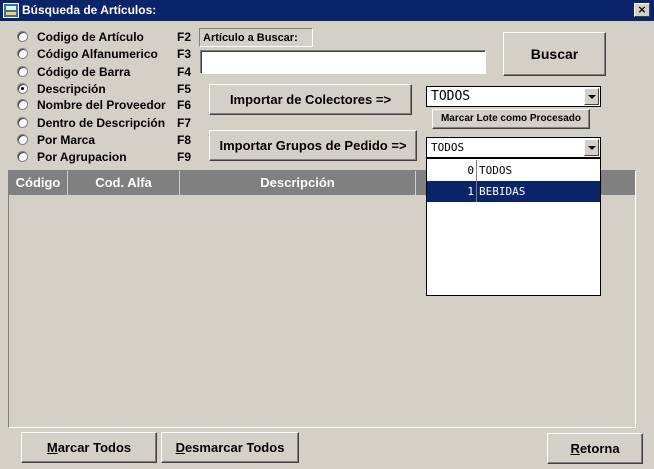 The image size is (654, 469). I want to click on grupos-dropdown-list: 0 TODOS 1 BEBIDAS, so click(513, 227).